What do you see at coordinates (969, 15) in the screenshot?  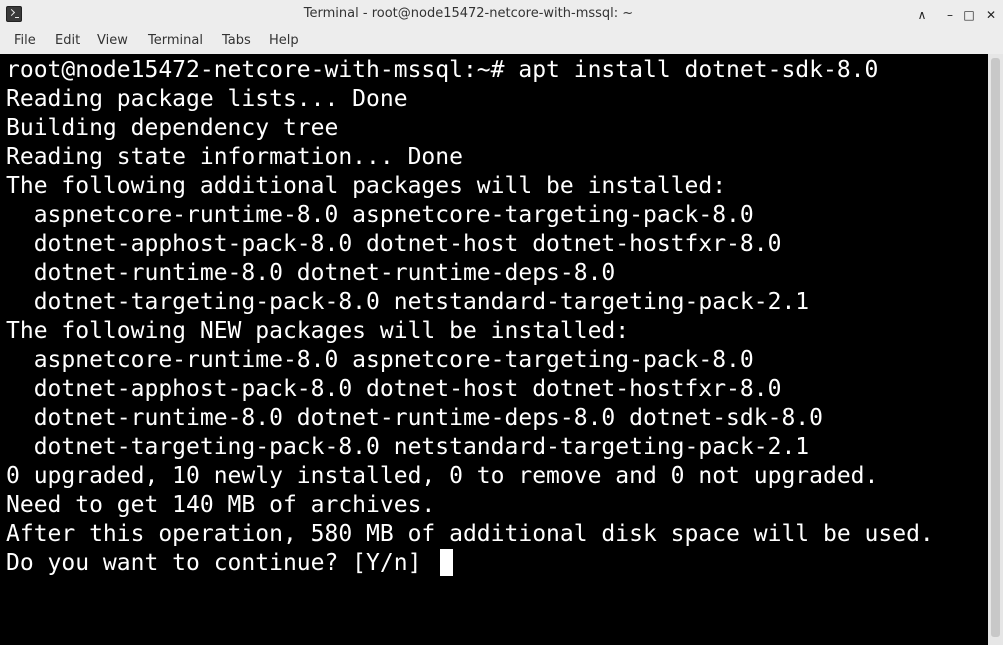 I see `maximize-icon: □` at bounding box center [969, 15].